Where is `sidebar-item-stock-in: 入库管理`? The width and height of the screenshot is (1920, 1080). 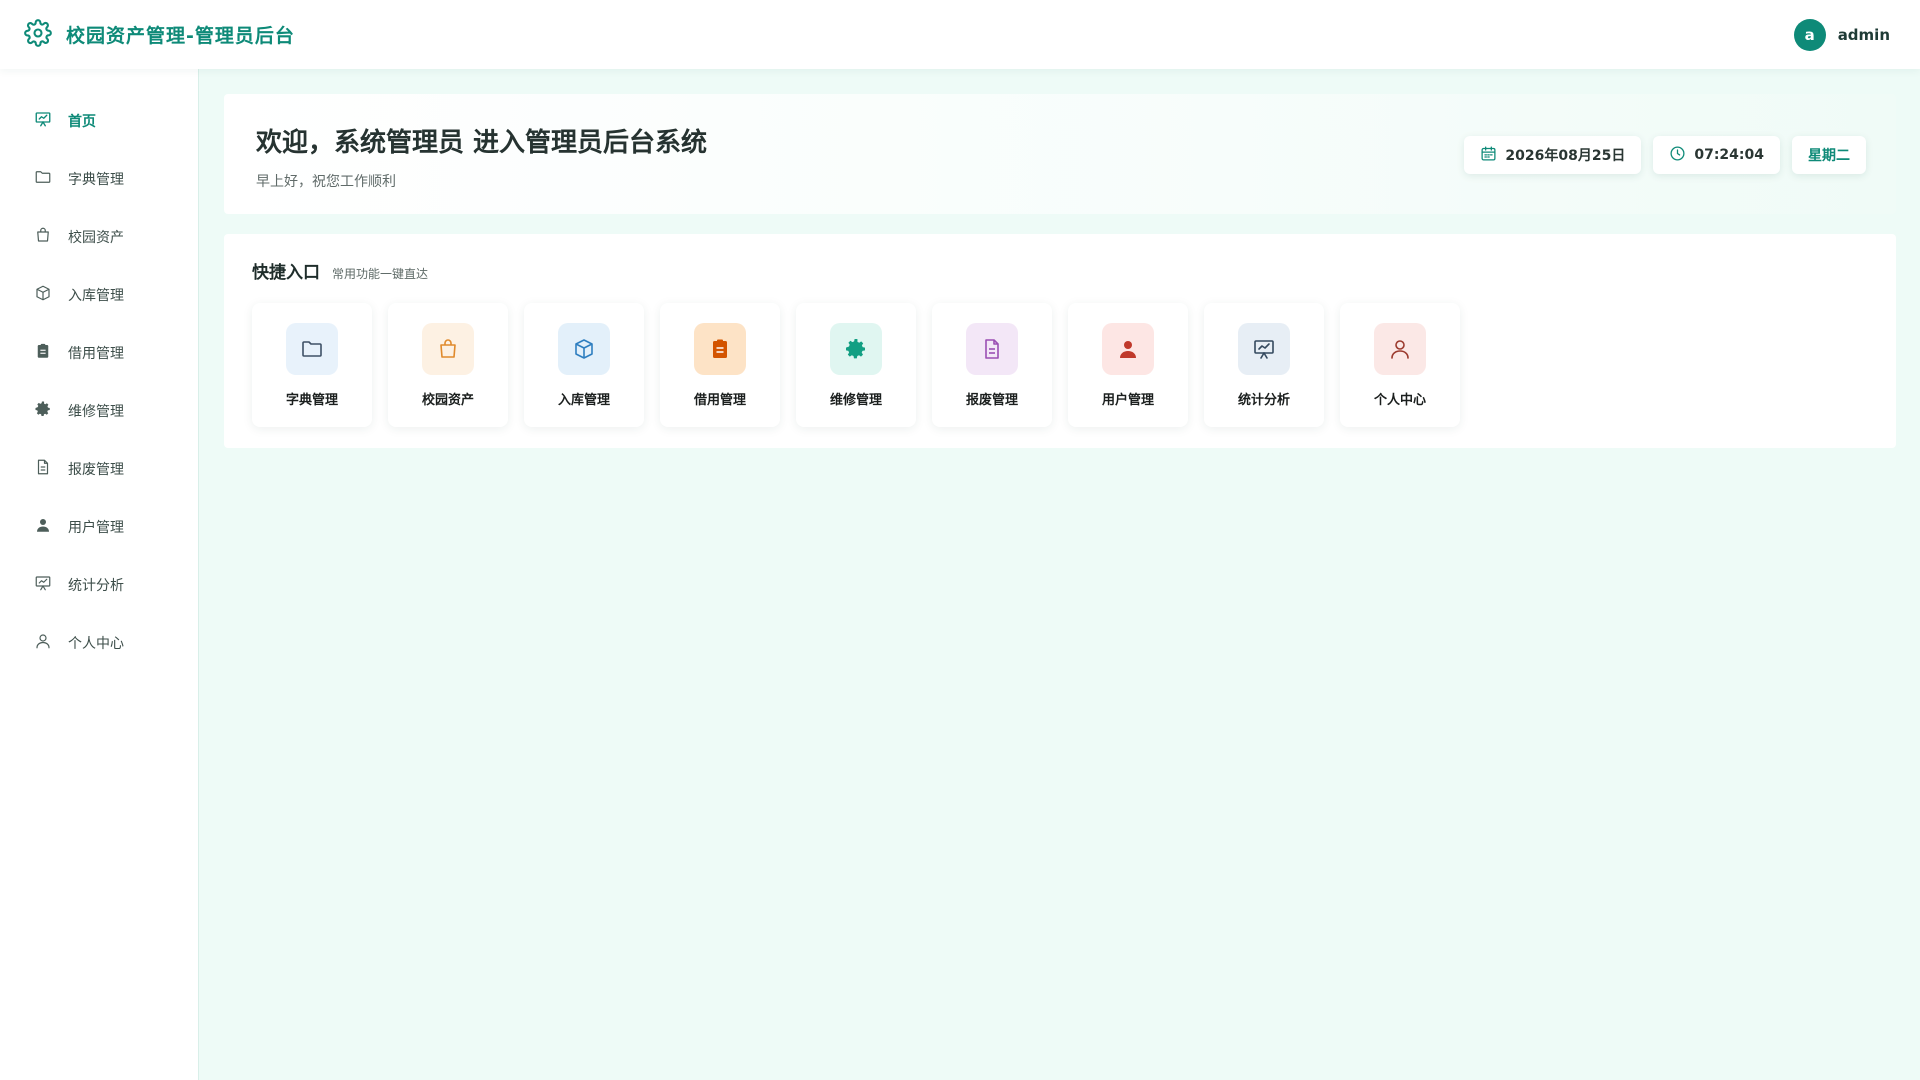
sidebar-item-stock-in: 入库管理 is located at coordinates (99, 295).